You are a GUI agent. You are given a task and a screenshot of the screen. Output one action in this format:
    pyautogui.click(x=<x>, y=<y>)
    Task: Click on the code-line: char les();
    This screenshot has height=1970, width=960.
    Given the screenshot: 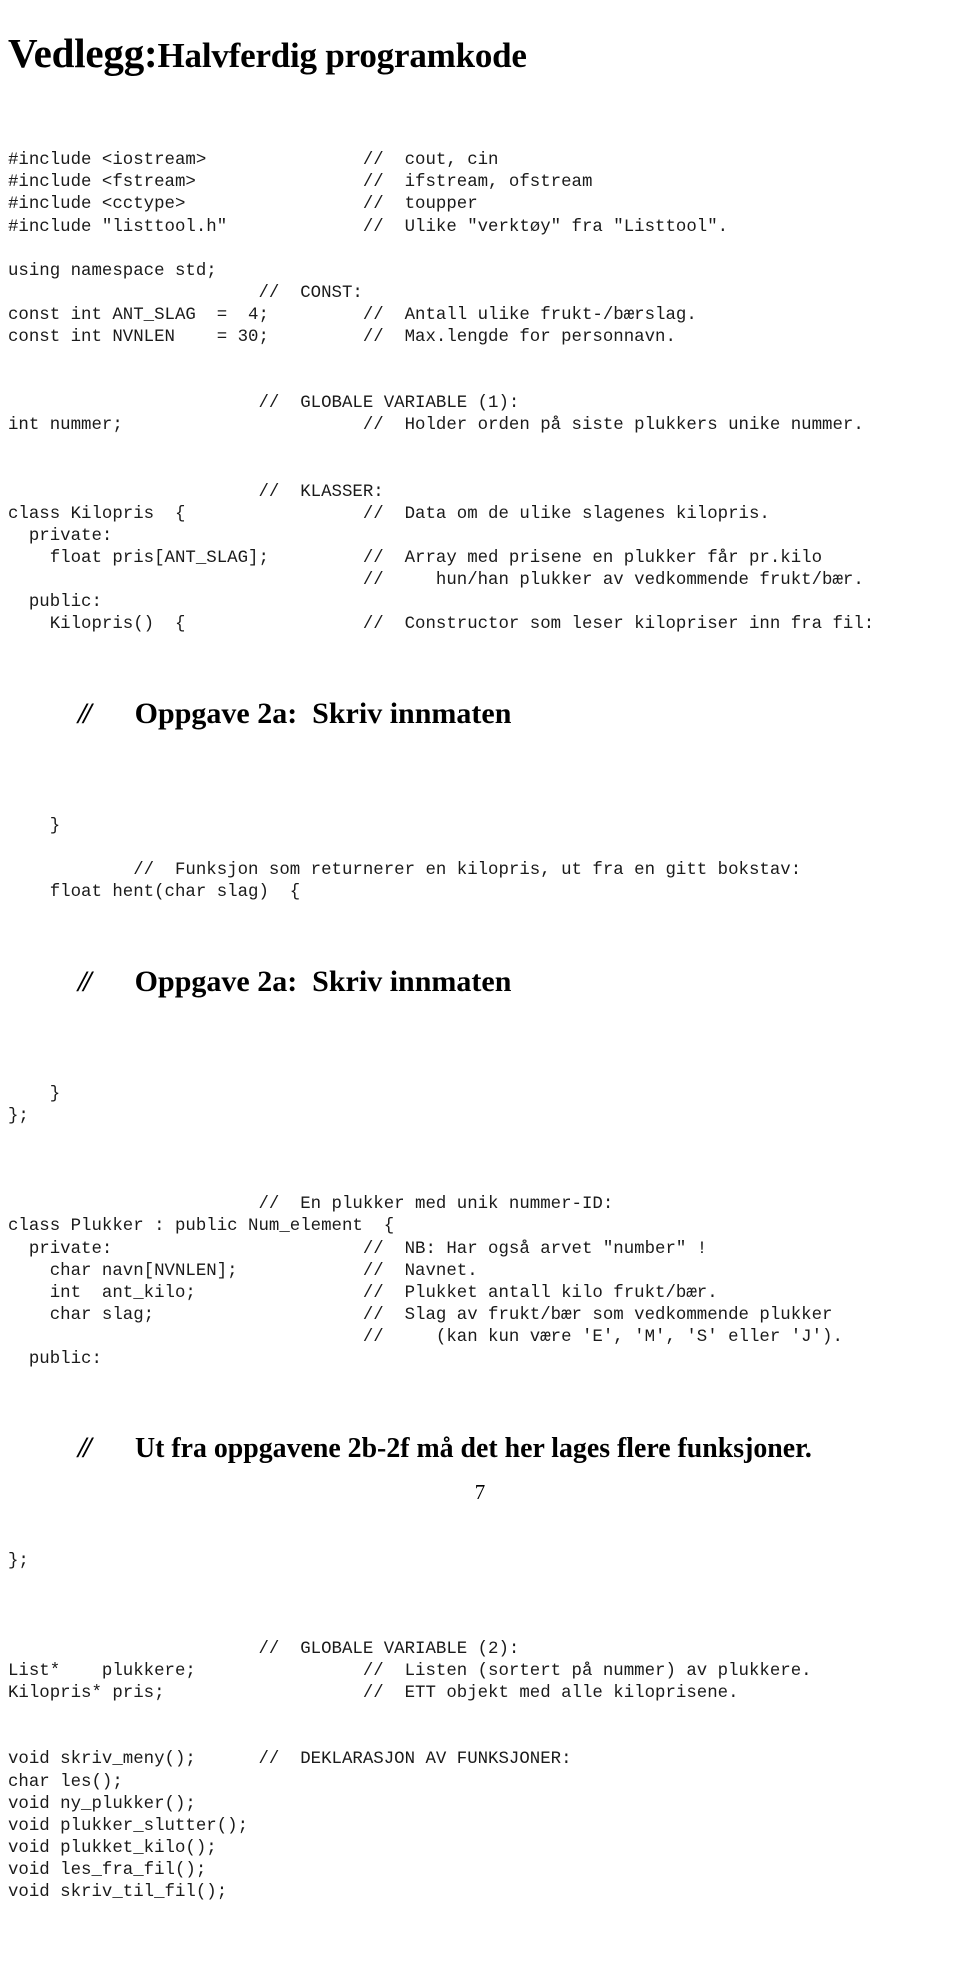 What is the action you would take?
    pyautogui.click(x=65, y=1782)
    